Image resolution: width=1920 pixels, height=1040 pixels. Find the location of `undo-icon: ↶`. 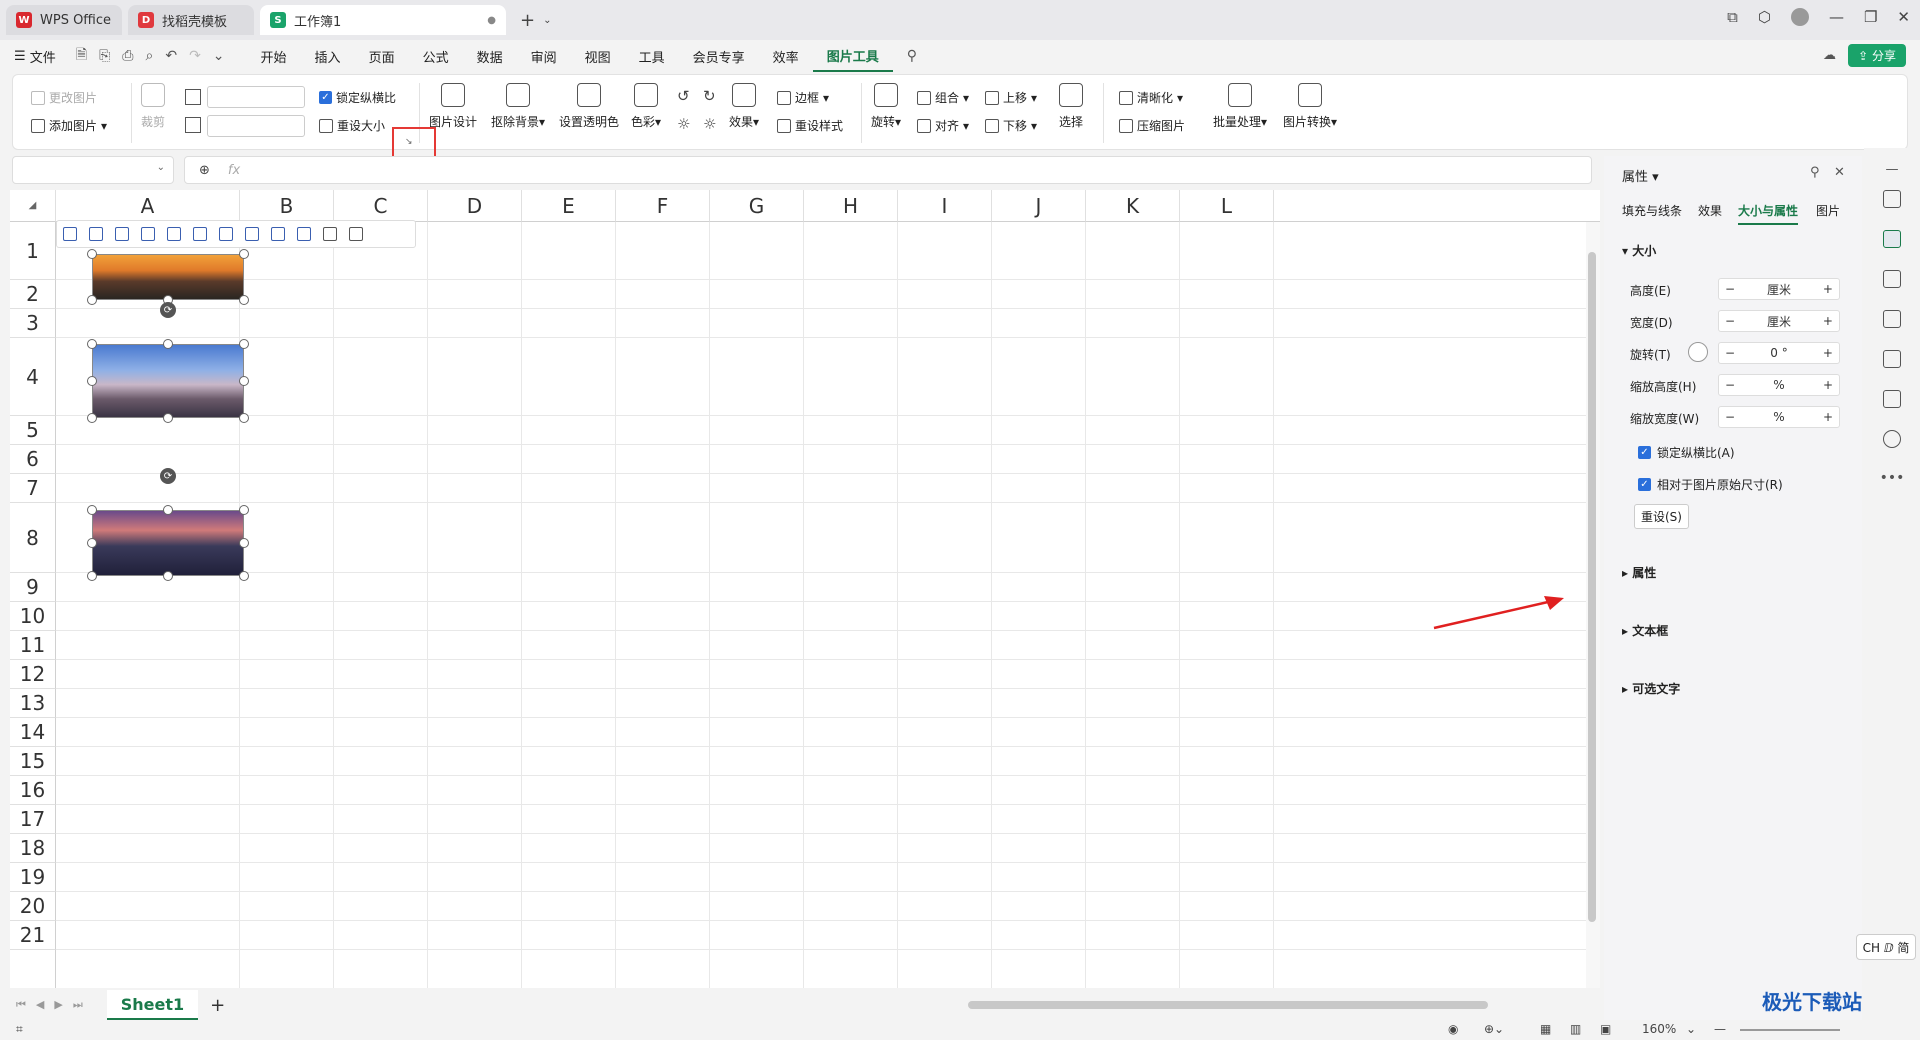

undo-icon: ↶ is located at coordinates (171, 56).